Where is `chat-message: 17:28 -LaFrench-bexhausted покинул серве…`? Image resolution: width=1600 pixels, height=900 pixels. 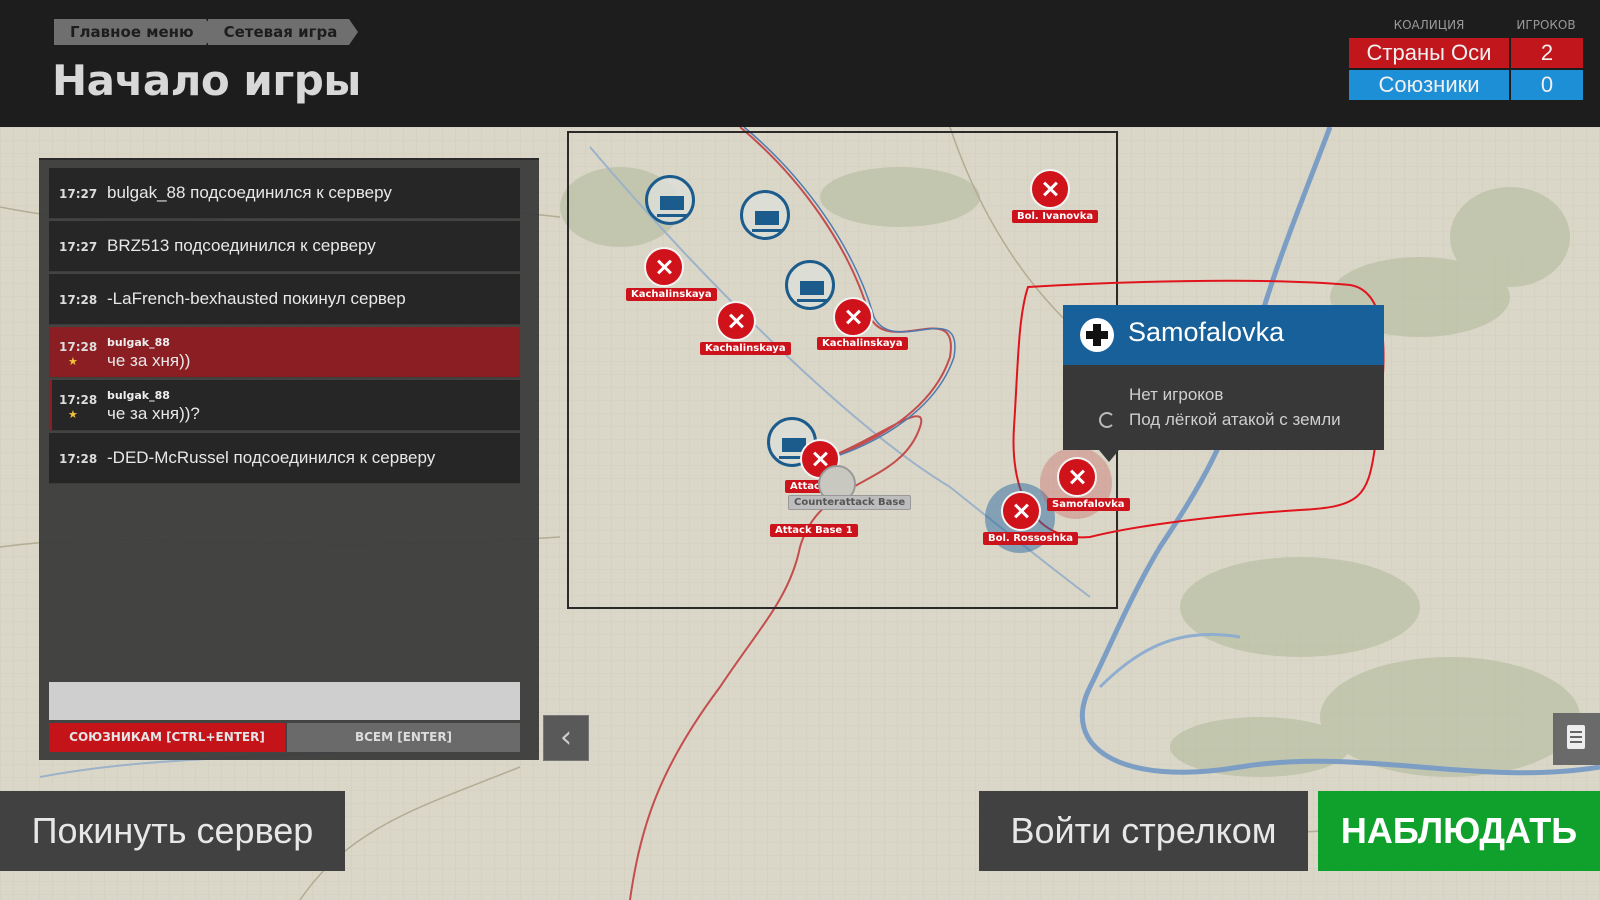 chat-message: 17:28 -LaFrench-bexhausted покинул серве… is located at coordinates (284, 299).